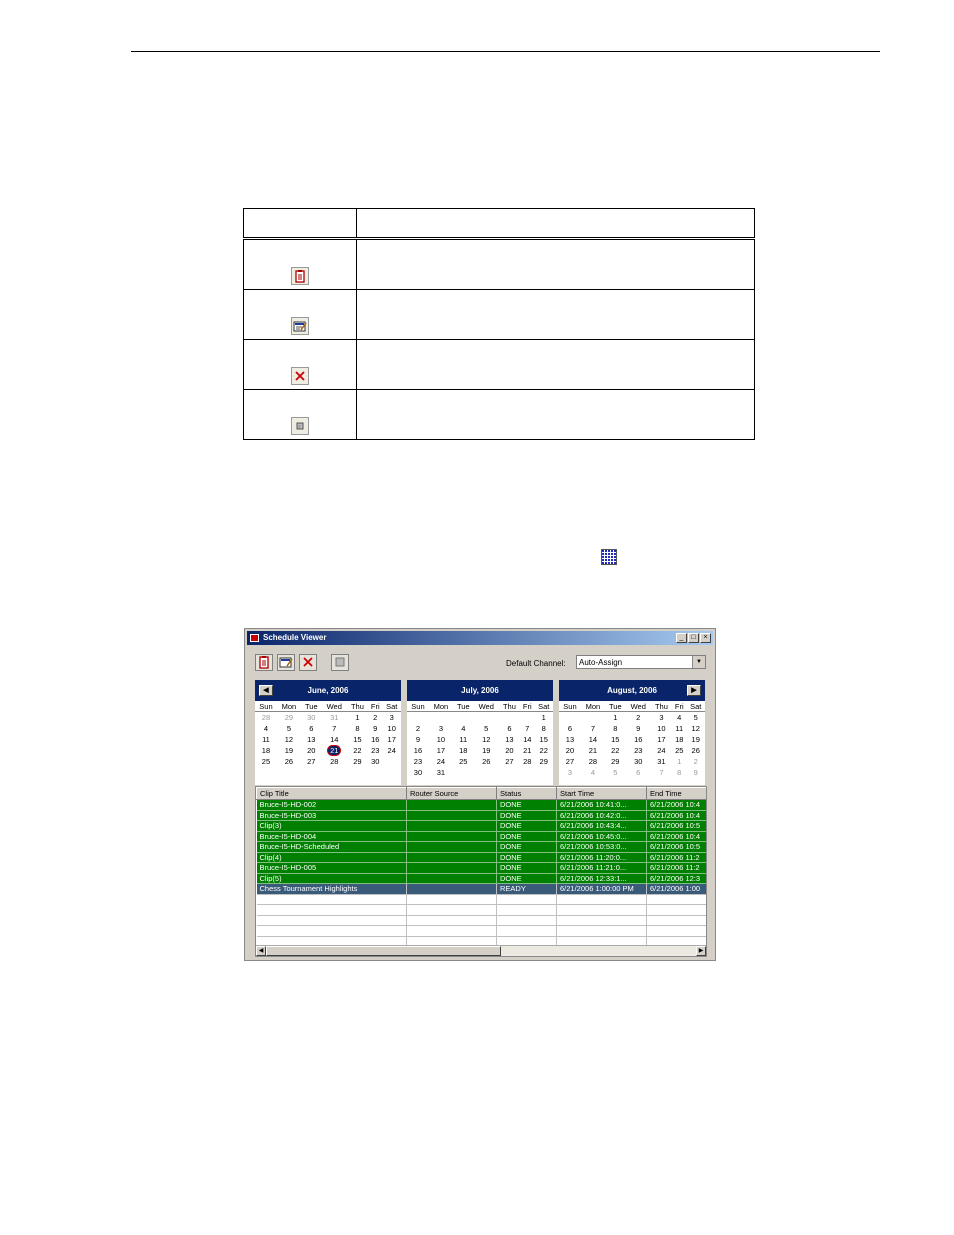 The width and height of the screenshot is (954, 1235). I want to click on delete-button, so click(308, 662).